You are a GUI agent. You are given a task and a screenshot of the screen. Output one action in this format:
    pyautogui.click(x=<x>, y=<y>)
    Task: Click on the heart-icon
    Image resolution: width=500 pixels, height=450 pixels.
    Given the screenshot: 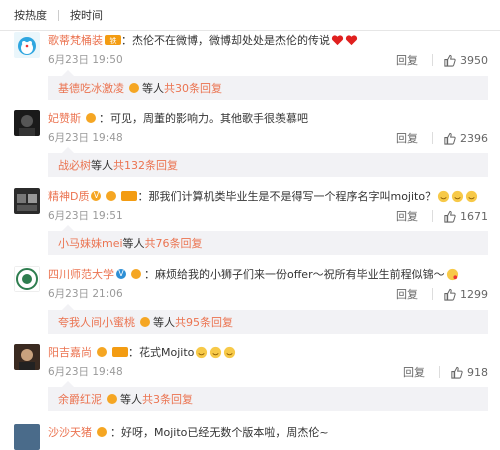 What is the action you would take?
    pyautogui.click(x=337, y=39)
    